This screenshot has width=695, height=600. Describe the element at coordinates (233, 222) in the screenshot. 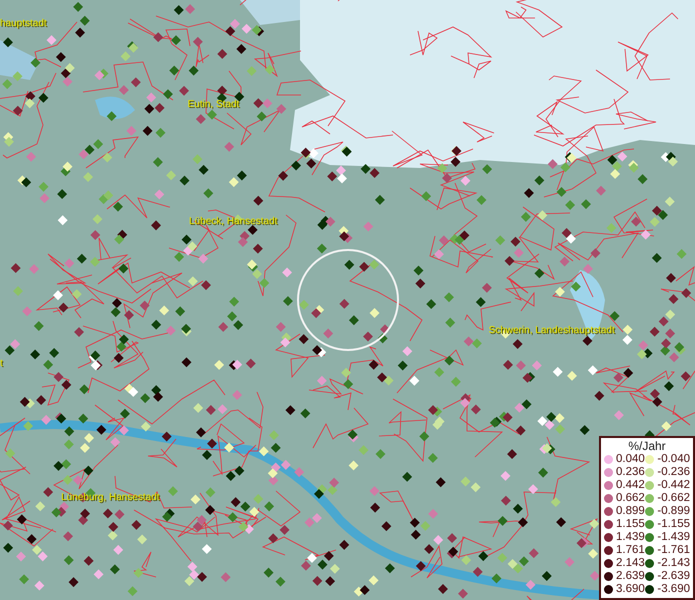

I see `place-label: Lübeck, Hansestadt` at that location.